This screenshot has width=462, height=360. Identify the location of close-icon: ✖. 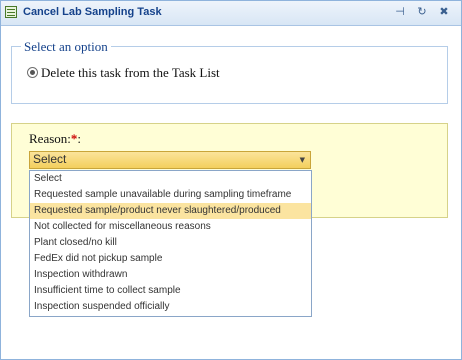
(444, 12).